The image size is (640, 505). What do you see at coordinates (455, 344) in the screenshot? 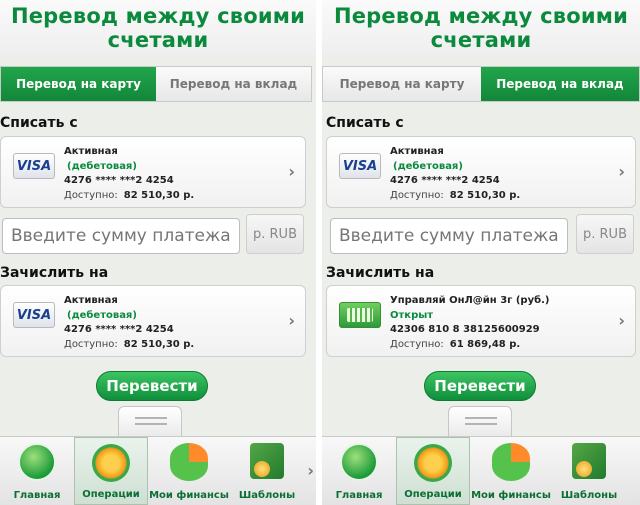
I see `account-available: Доступно: 61 869,48 р.` at bounding box center [455, 344].